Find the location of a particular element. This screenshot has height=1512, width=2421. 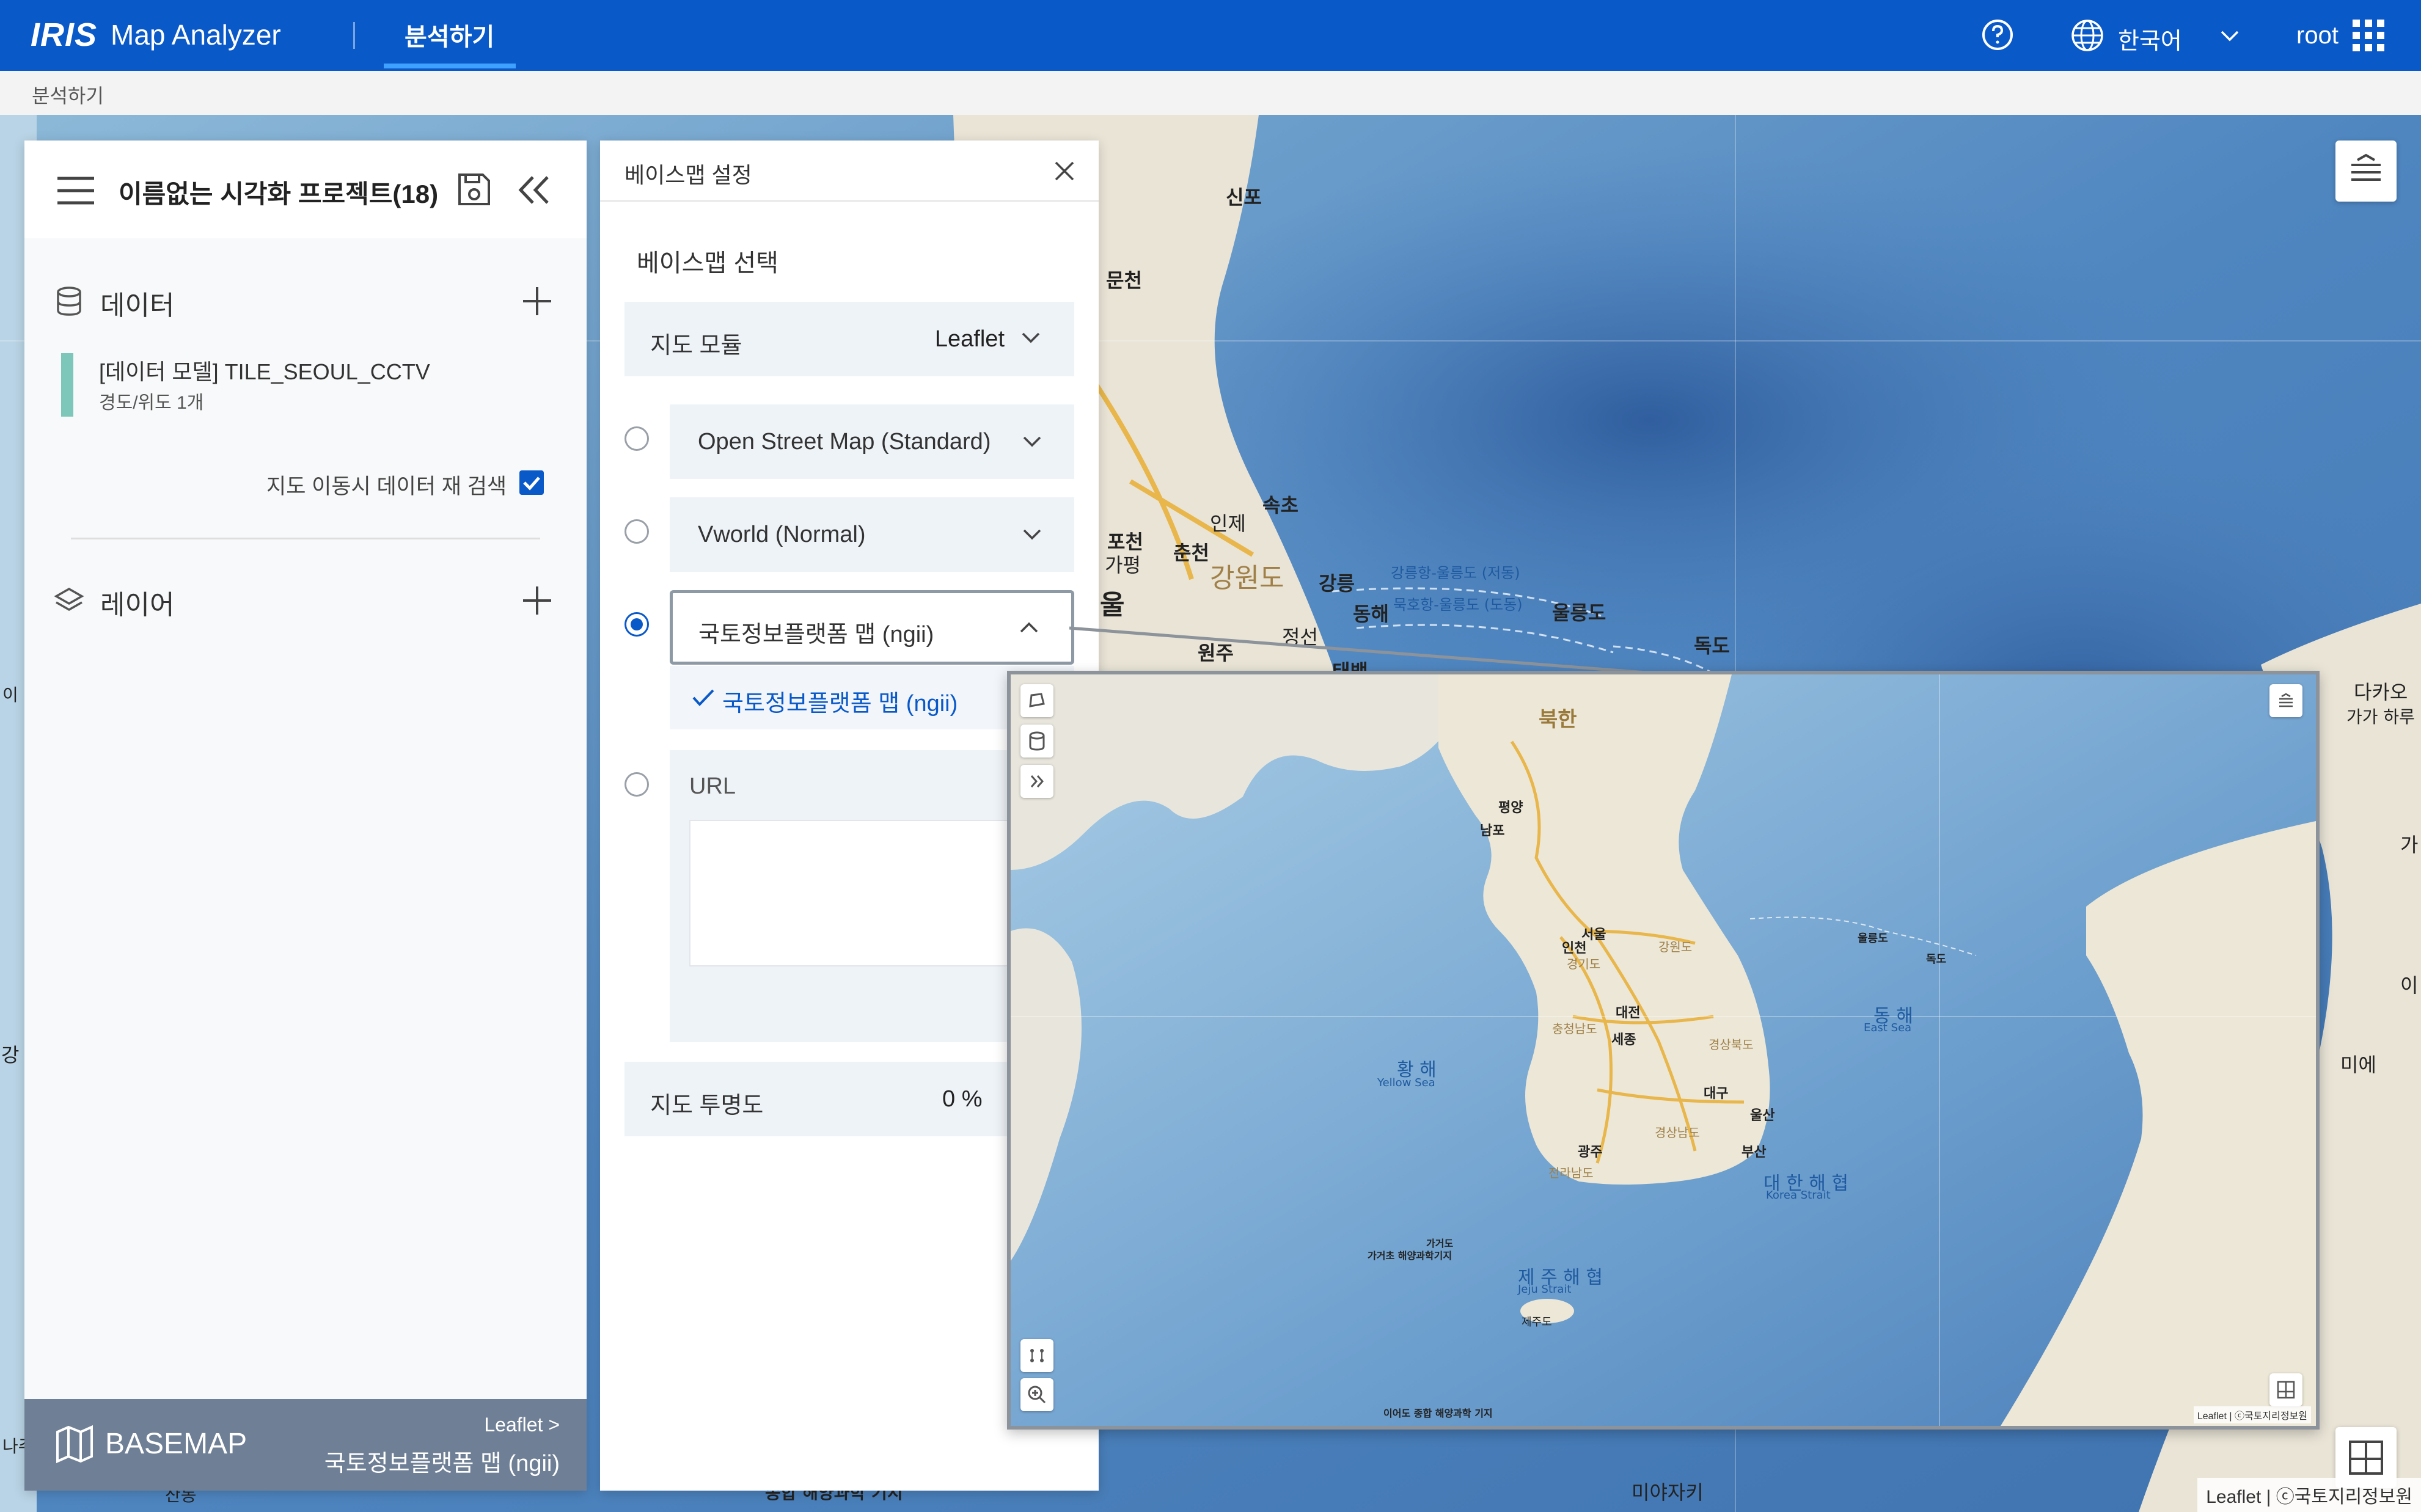

zoom-icon is located at coordinates (1037, 1395).